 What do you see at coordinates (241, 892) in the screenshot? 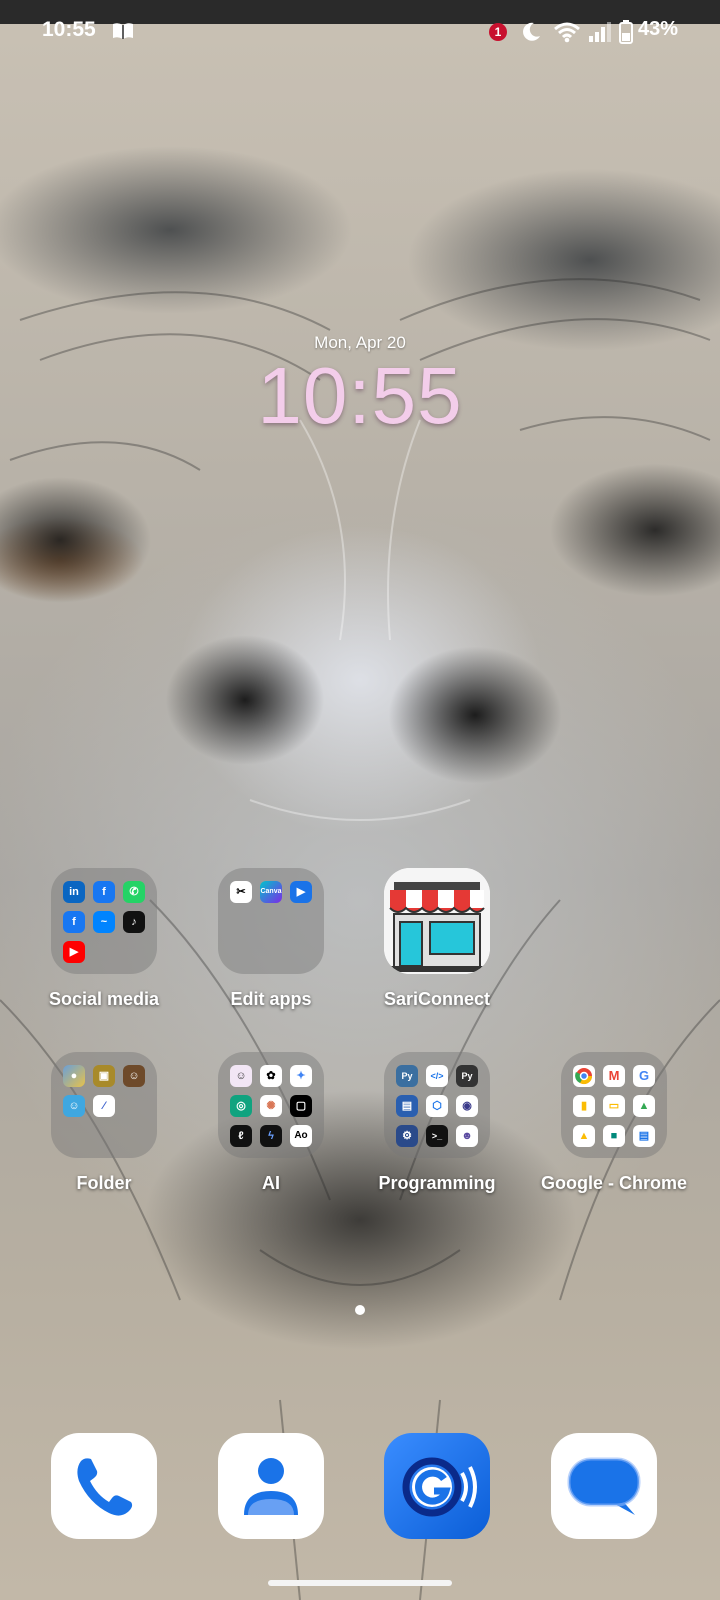
I see `capcut-icon: ✂` at bounding box center [241, 892].